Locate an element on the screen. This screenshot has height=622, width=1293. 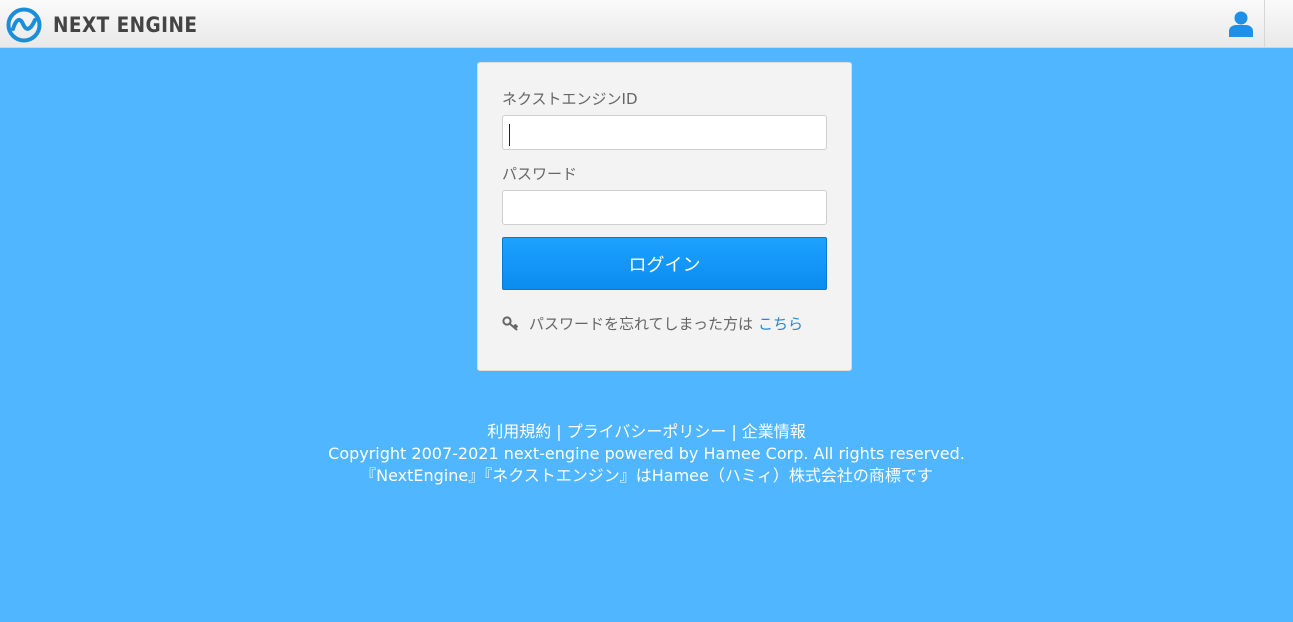
next-engine-logo: NEXT ENGINE is located at coordinates (111, 25).